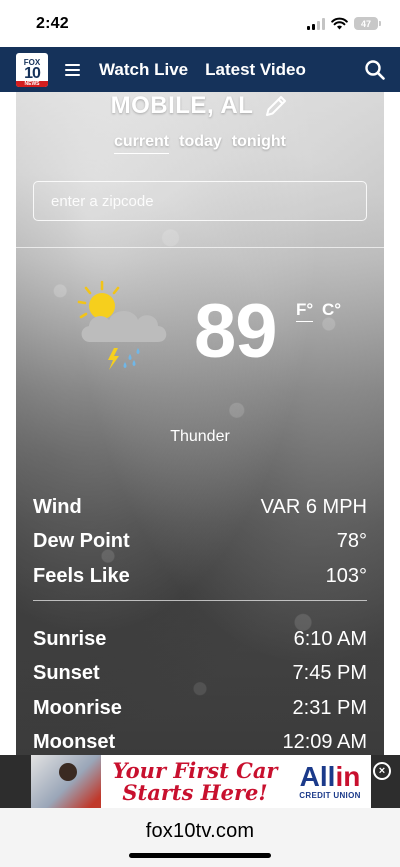 The height and width of the screenshot is (867, 400). I want to click on forecast-tabs: current today tonight, so click(200, 143).